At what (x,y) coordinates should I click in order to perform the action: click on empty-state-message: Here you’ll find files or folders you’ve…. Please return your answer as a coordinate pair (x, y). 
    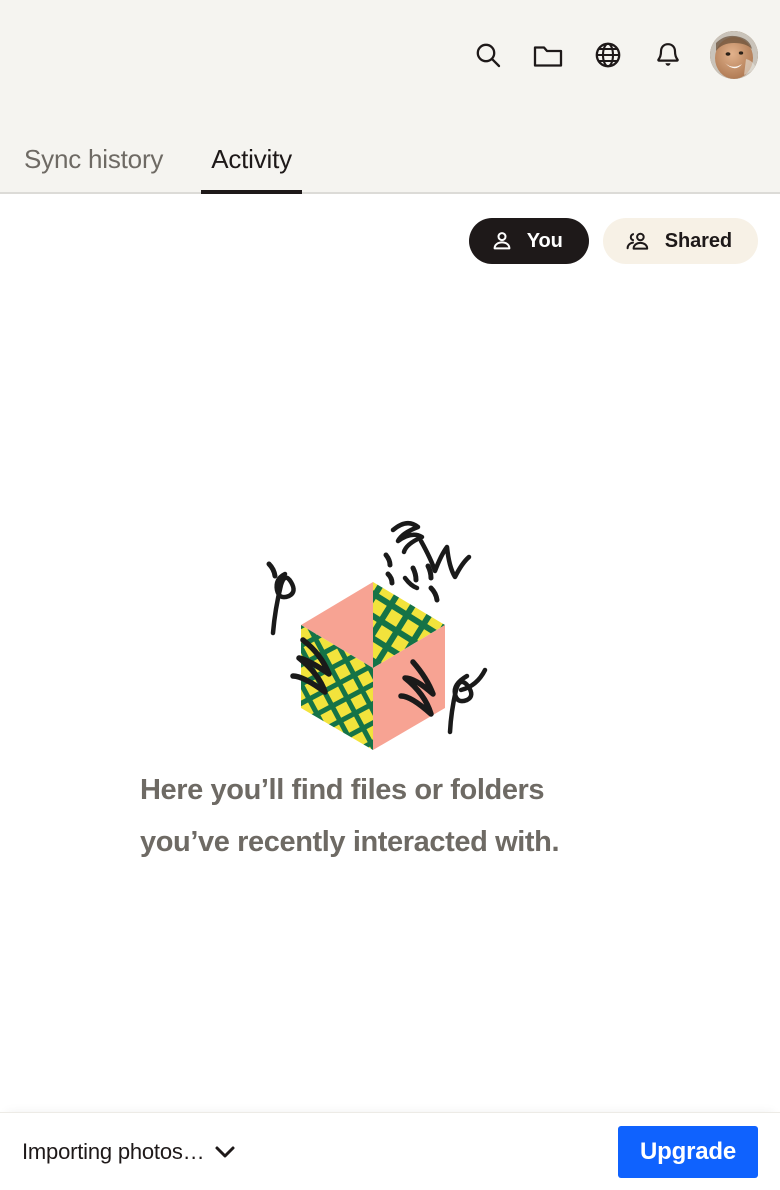
    Looking at the image, I should click on (350, 816).